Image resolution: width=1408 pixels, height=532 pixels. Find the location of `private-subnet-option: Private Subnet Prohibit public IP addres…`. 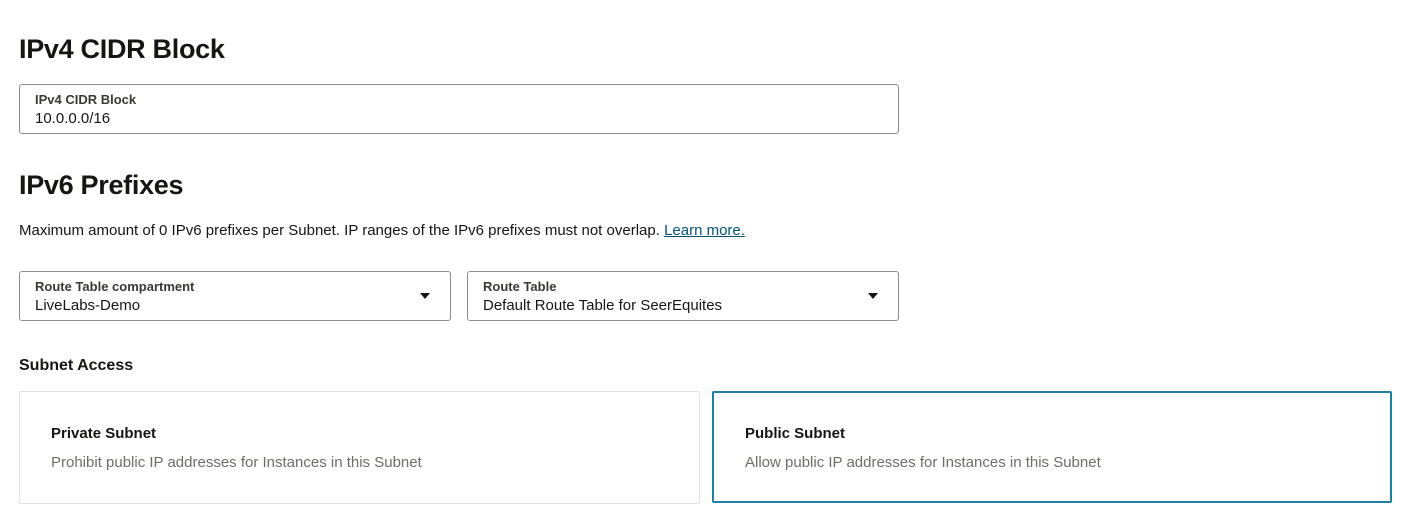

private-subnet-option: Private Subnet Prohibit public IP addres… is located at coordinates (359, 447).